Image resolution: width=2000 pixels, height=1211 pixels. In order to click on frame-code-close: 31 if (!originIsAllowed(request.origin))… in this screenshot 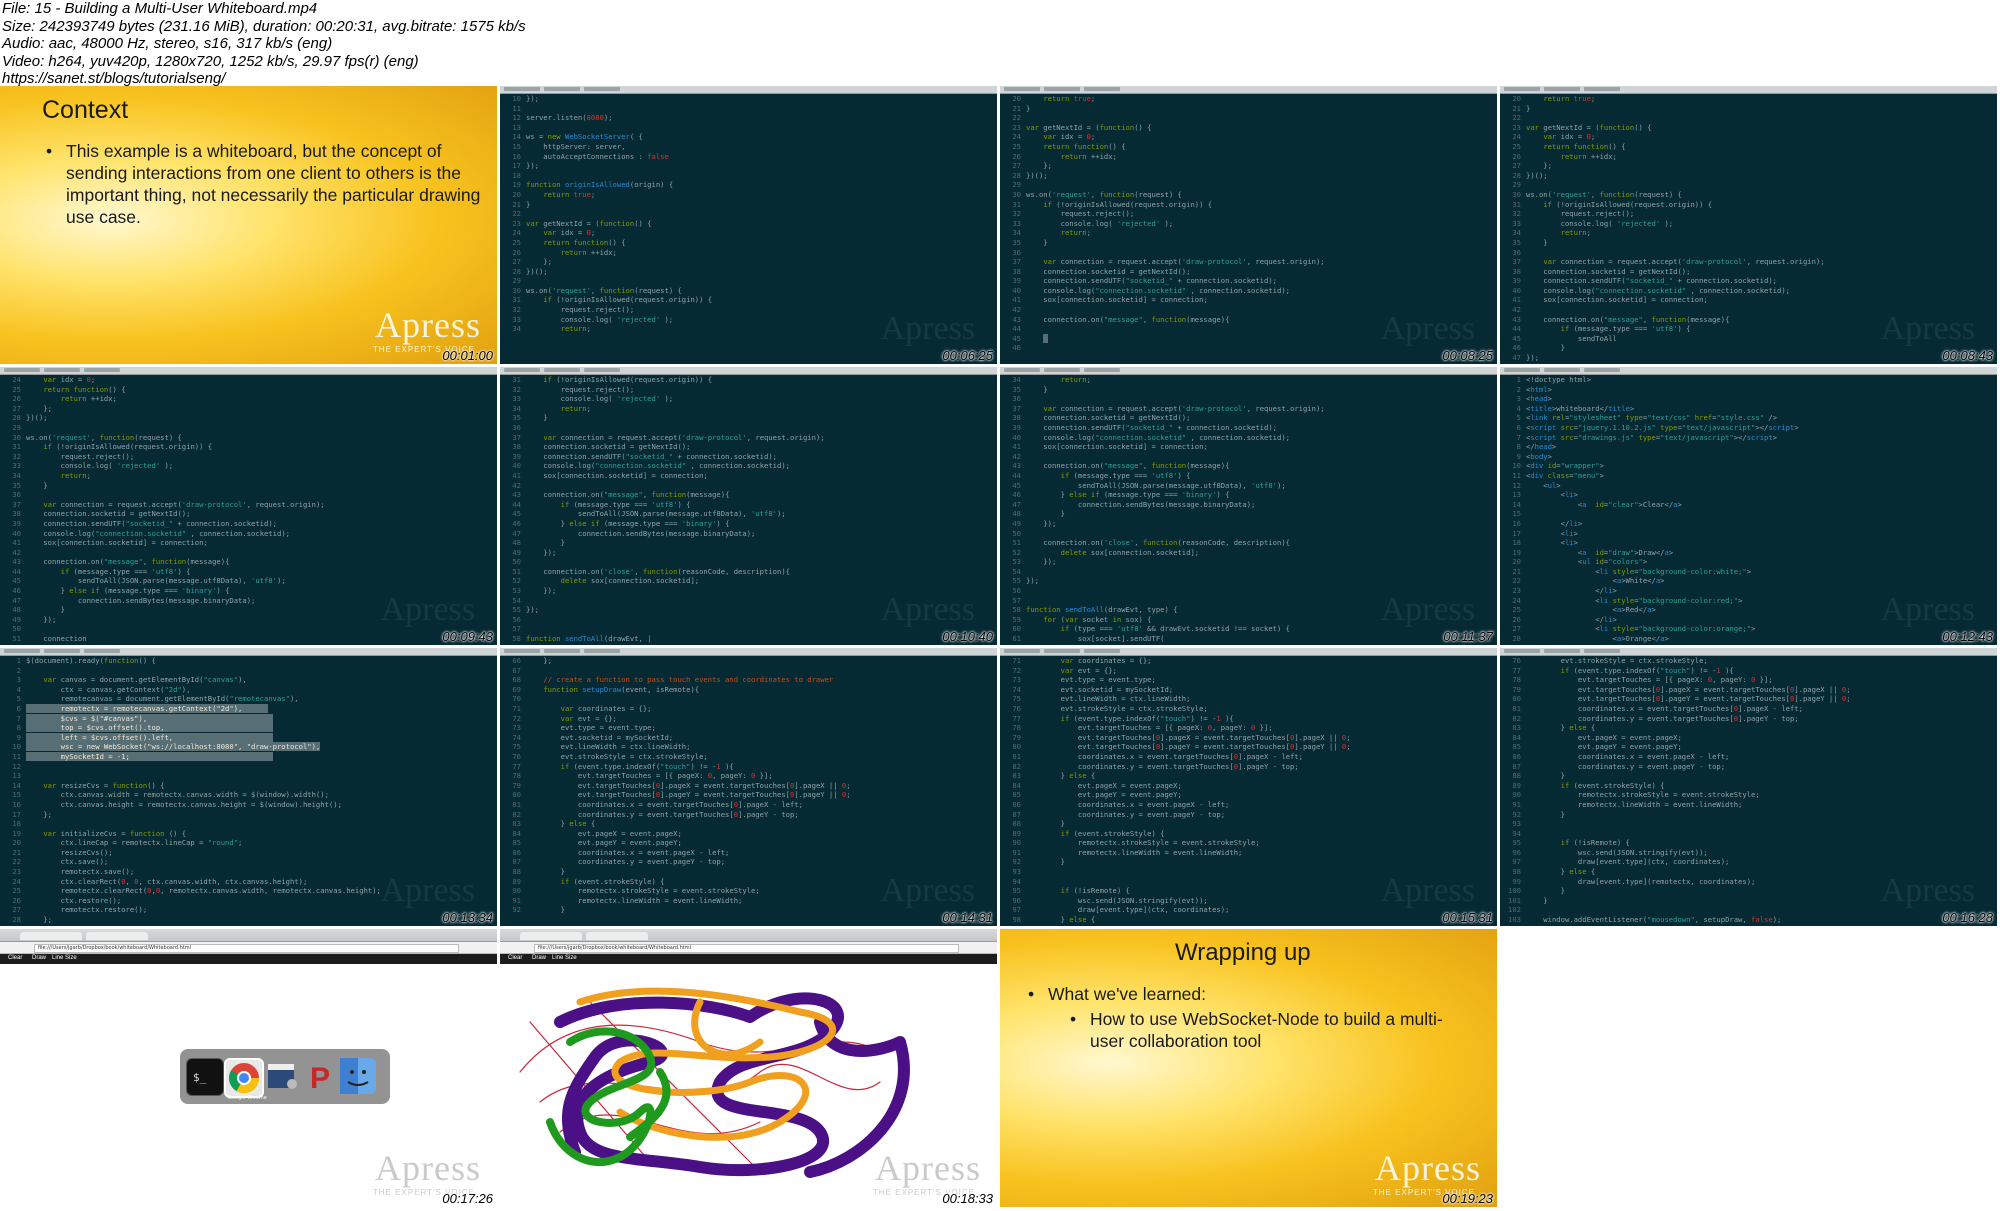, I will do `click(748, 506)`.